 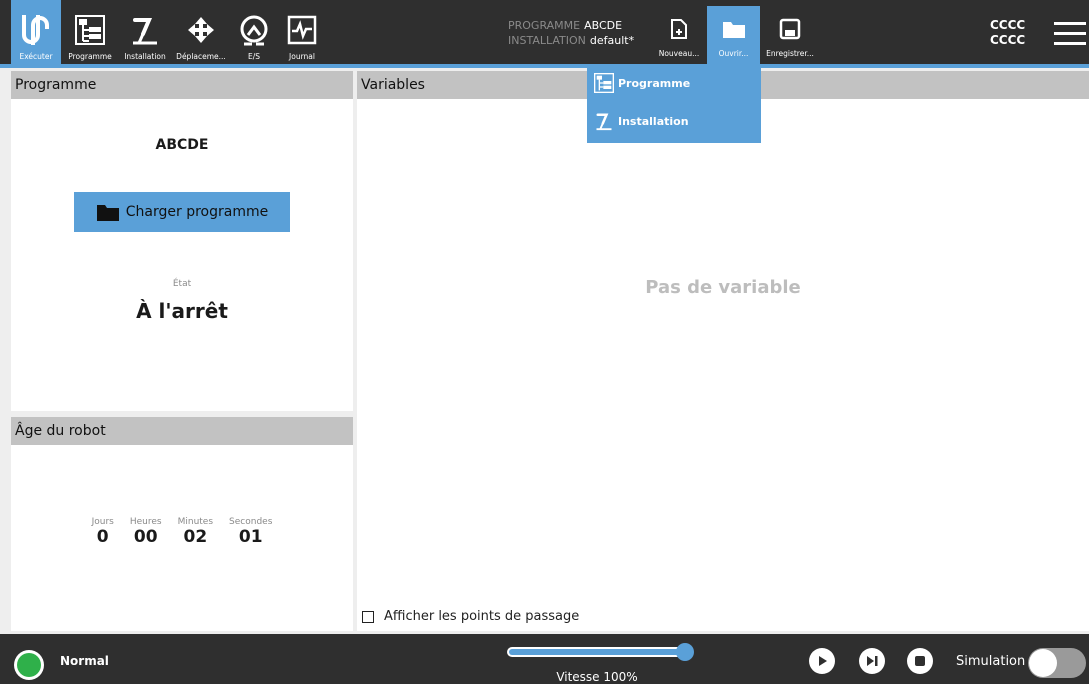 I want to click on checkbox-box, so click(x=368, y=616).